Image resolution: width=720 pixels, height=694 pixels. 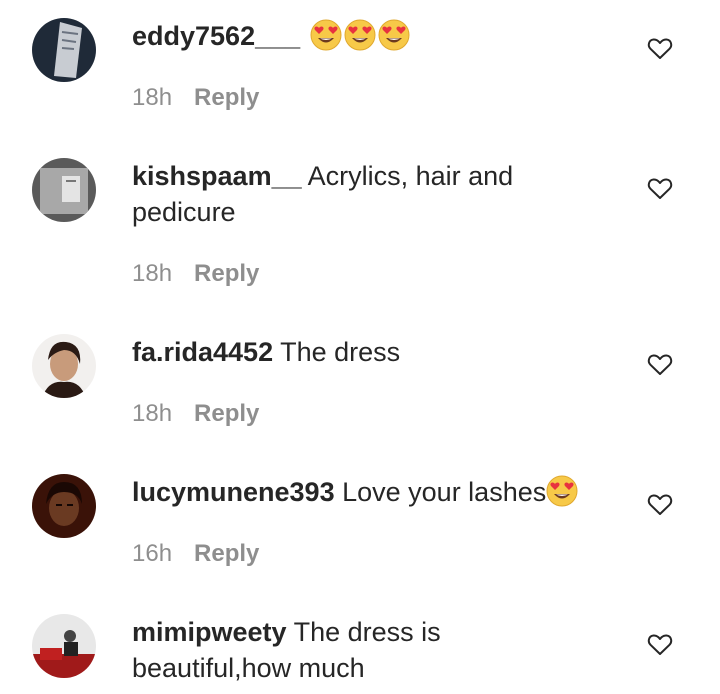 I want to click on comment-body: The dress is, so click(x=367, y=632).